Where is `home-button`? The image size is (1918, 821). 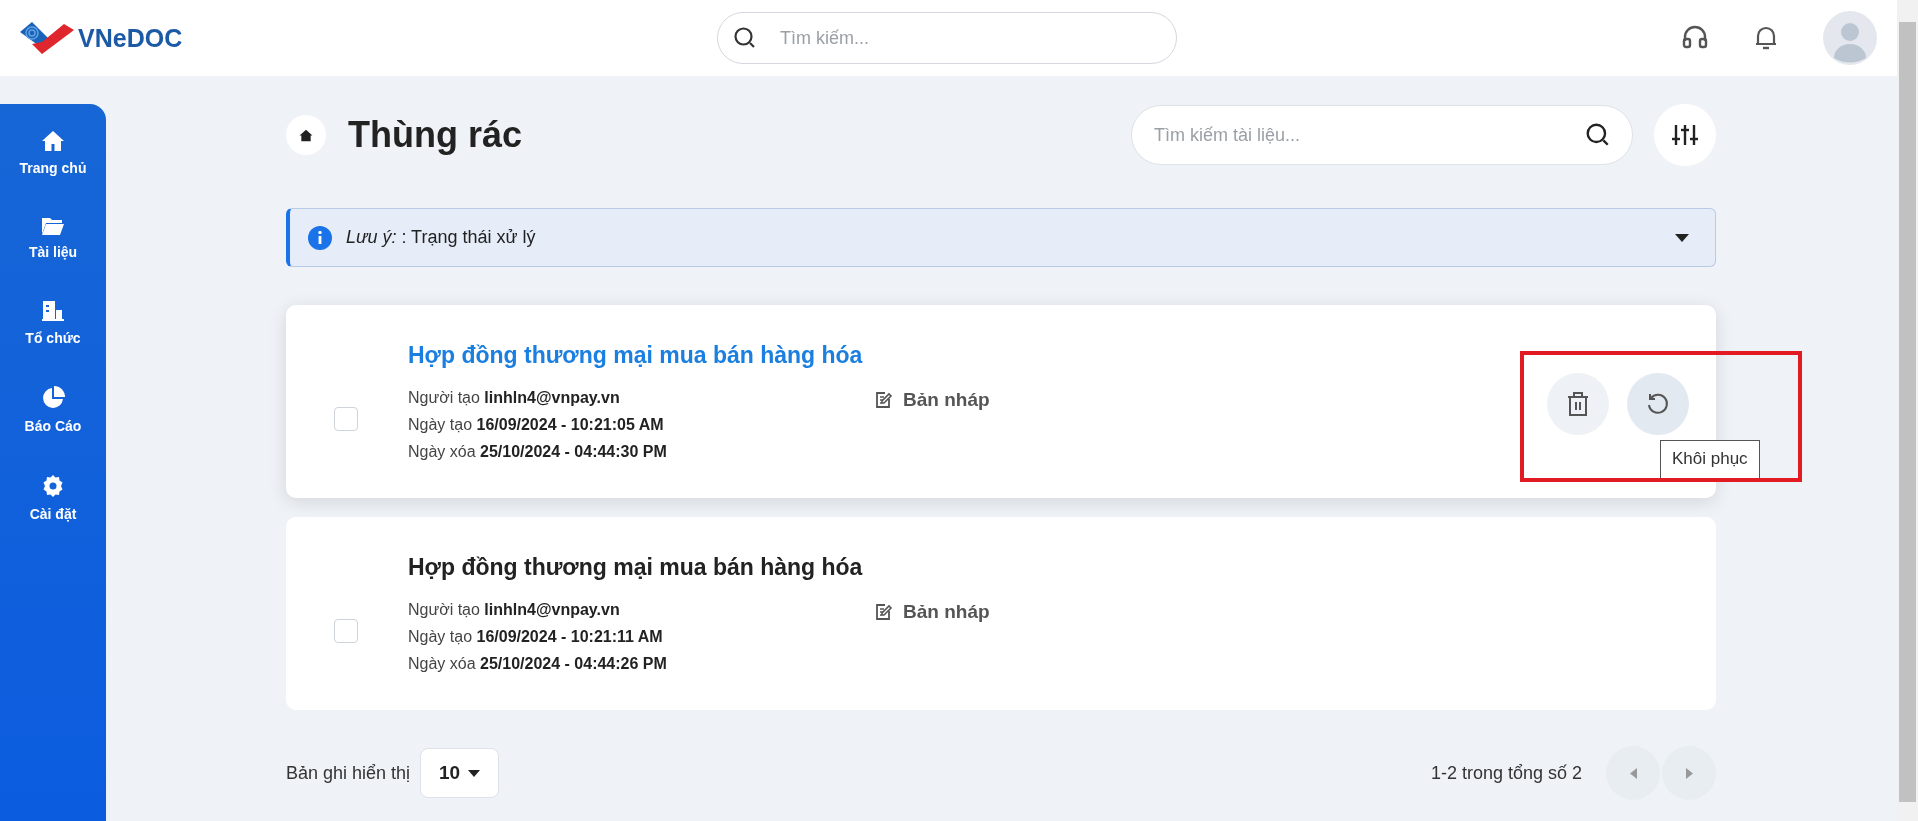
home-button is located at coordinates (306, 135).